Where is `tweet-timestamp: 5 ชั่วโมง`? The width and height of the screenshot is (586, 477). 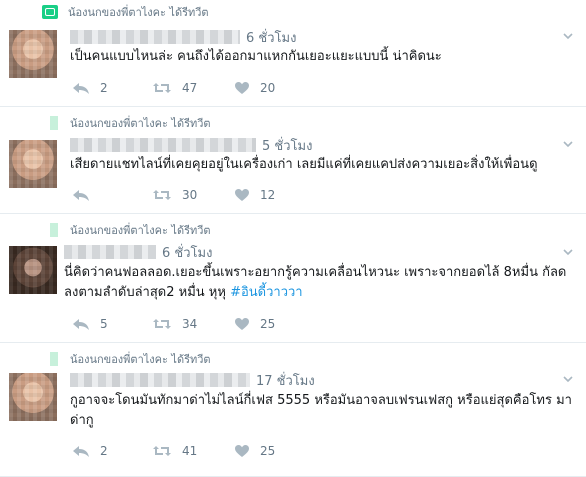
tweet-timestamp: 5 ชั่วโมง is located at coordinates (287, 145).